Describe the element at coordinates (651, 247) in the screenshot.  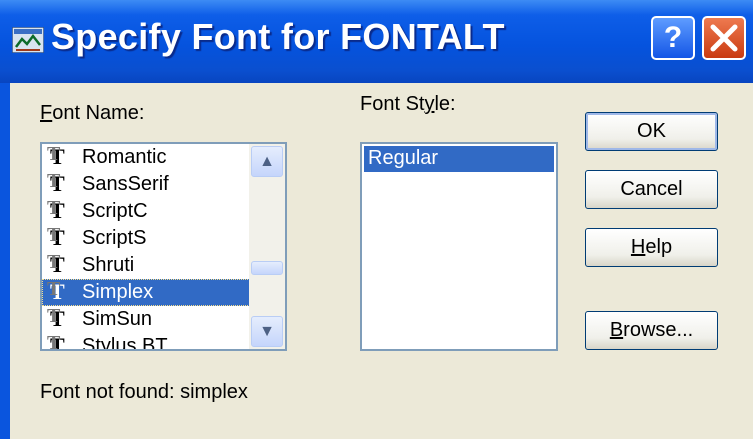
I see `help-button: Help` at that location.